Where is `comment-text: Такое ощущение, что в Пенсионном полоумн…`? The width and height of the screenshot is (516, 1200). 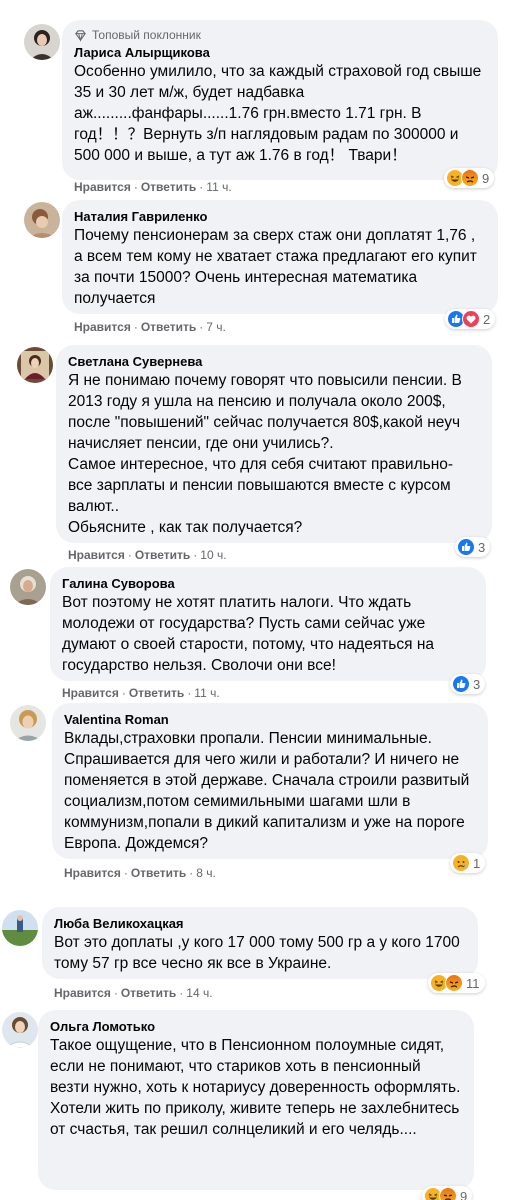
comment-text: Такое ощущение, что в Пенсионном полоумн… is located at coordinates (255, 1087).